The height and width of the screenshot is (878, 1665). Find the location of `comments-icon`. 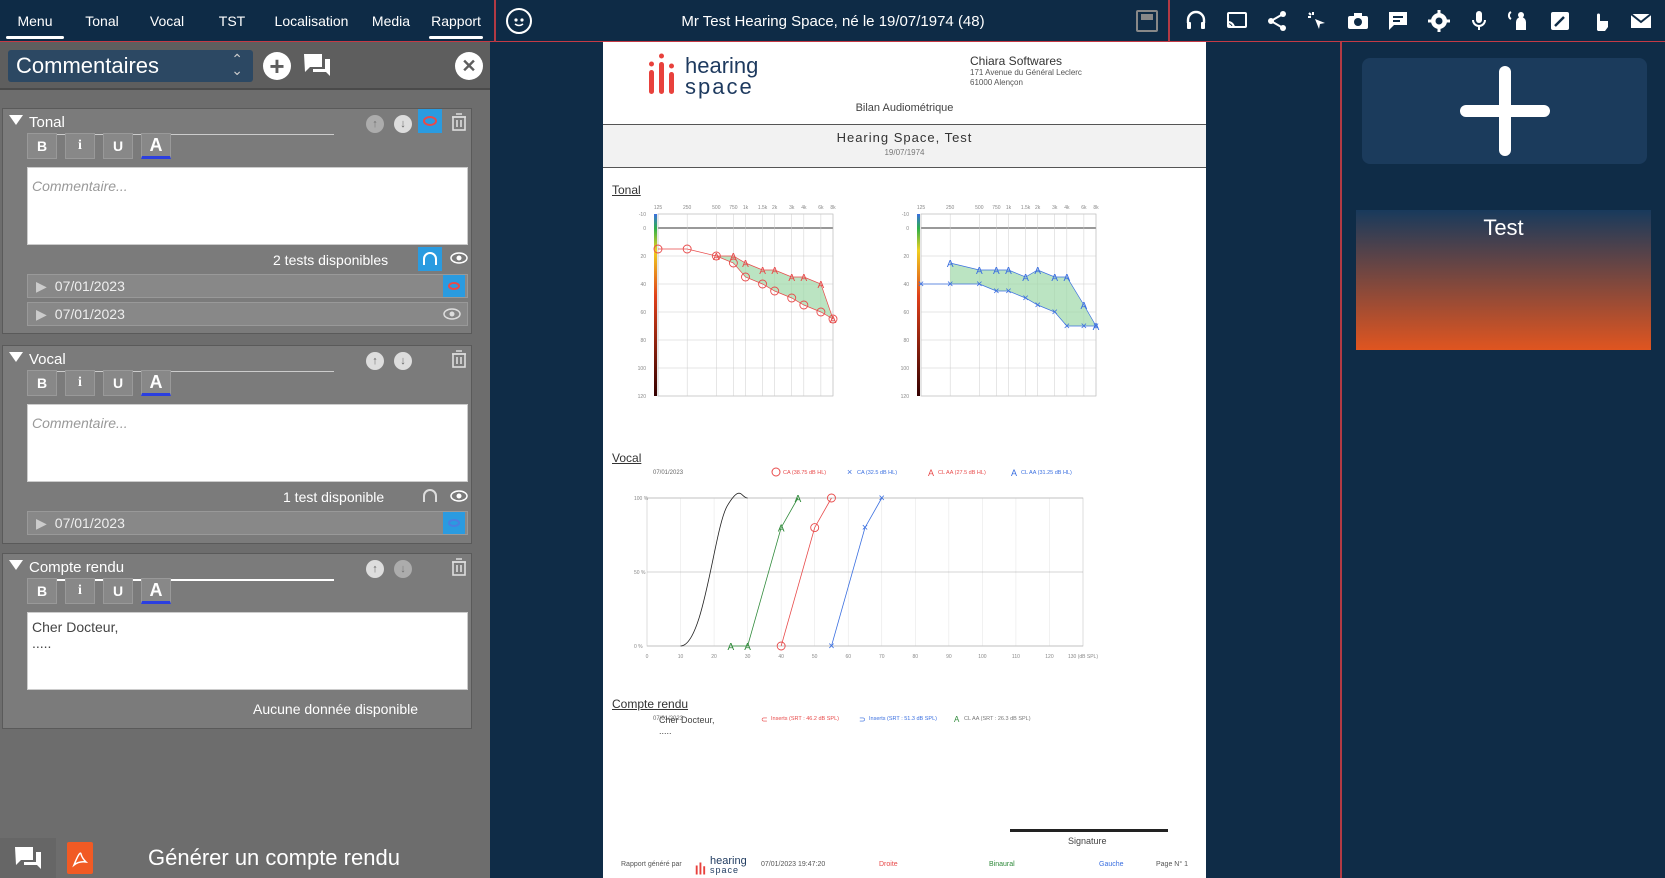

comments-icon is located at coordinates (317, 68).